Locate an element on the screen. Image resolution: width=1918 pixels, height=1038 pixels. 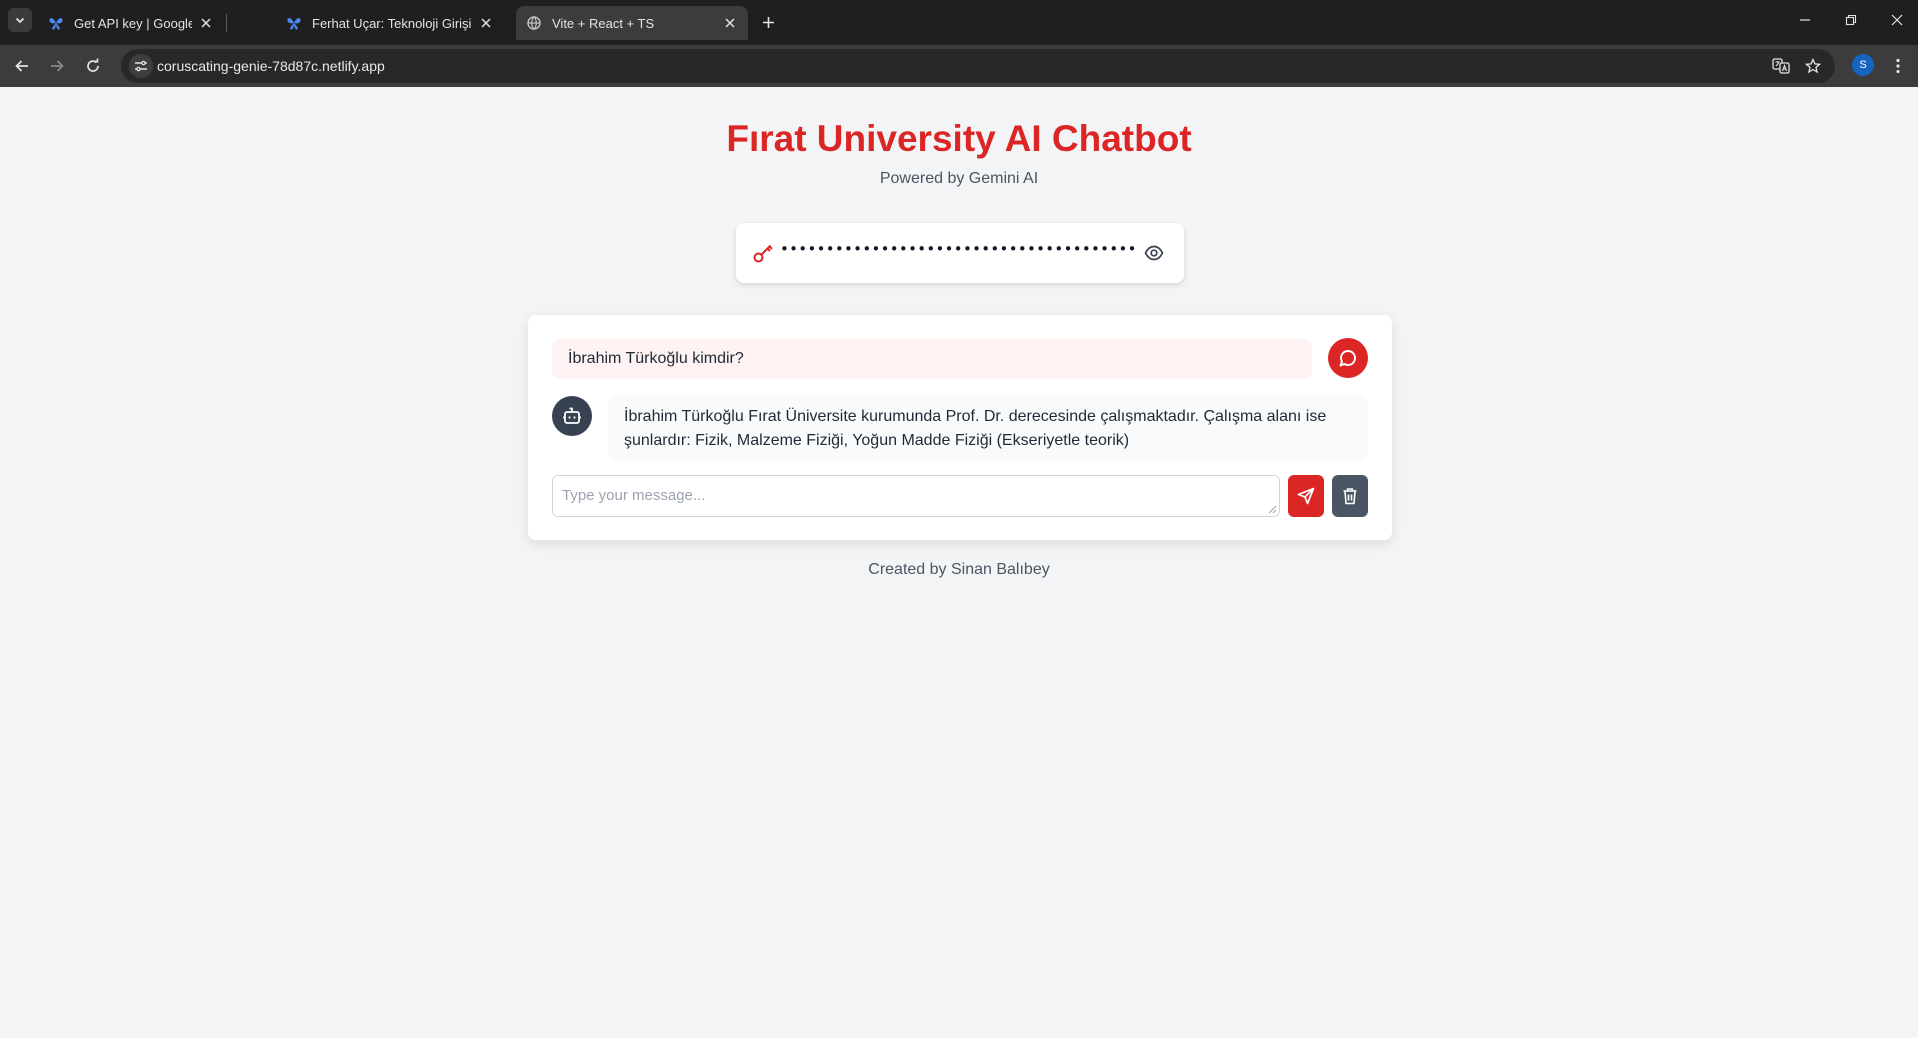
globe-icon is located at coordinates (534, 23).